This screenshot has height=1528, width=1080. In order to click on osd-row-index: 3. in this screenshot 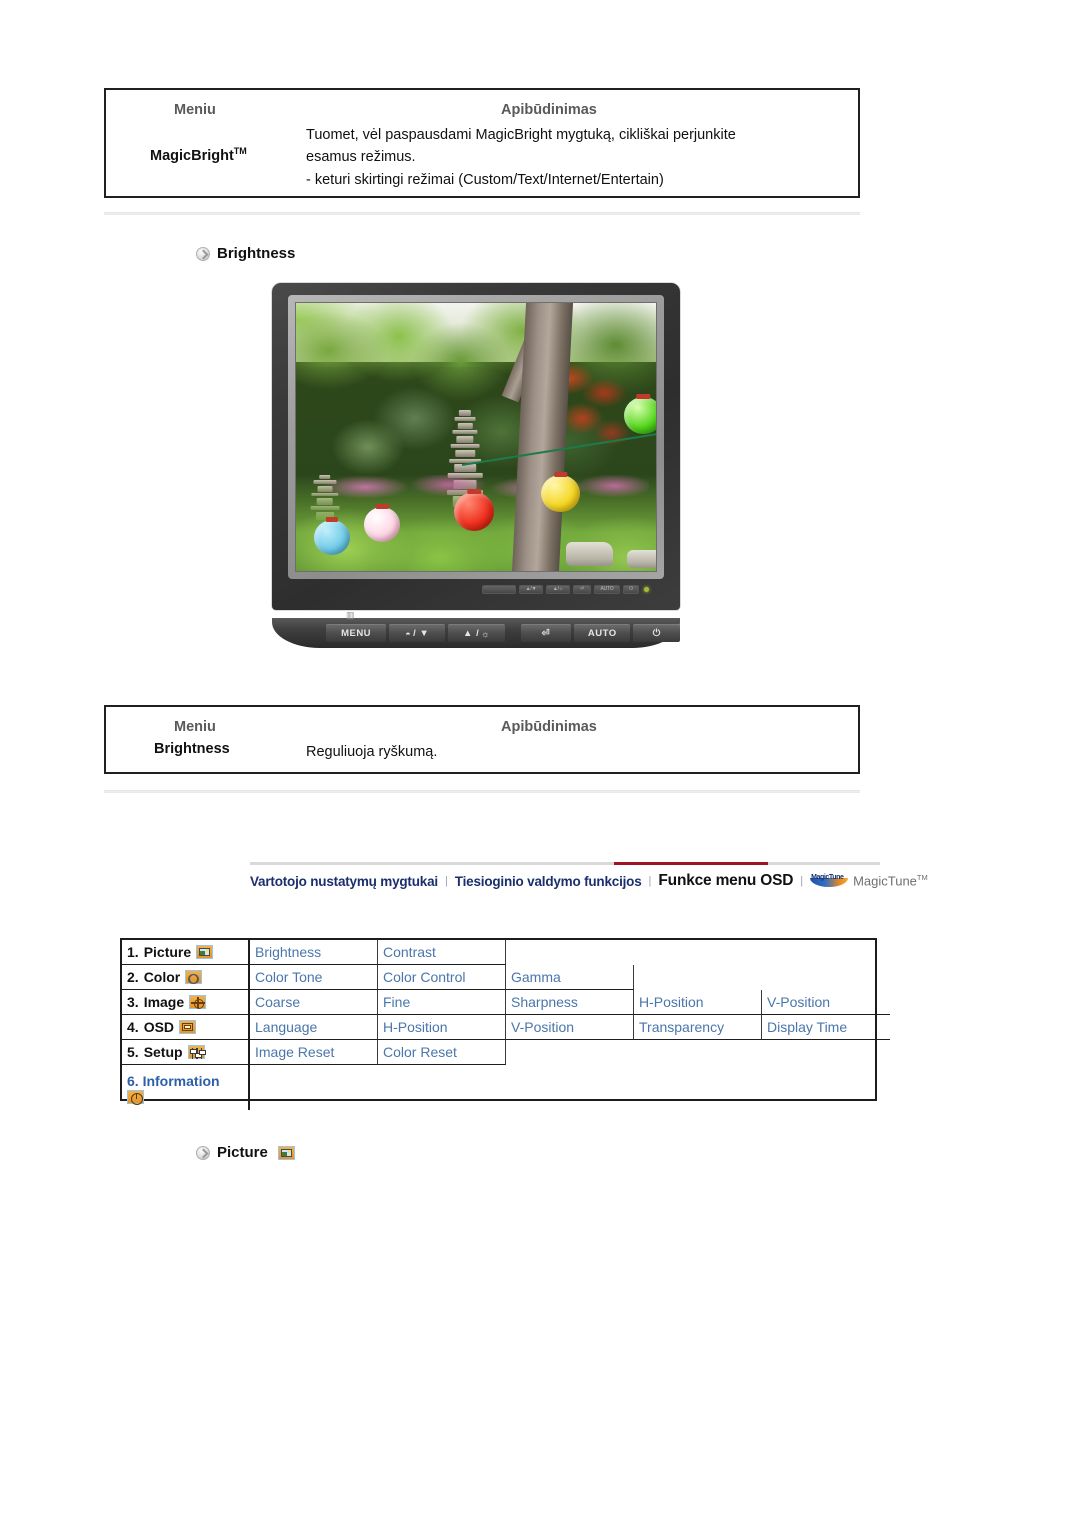, I will do `click(133, 1002)`.